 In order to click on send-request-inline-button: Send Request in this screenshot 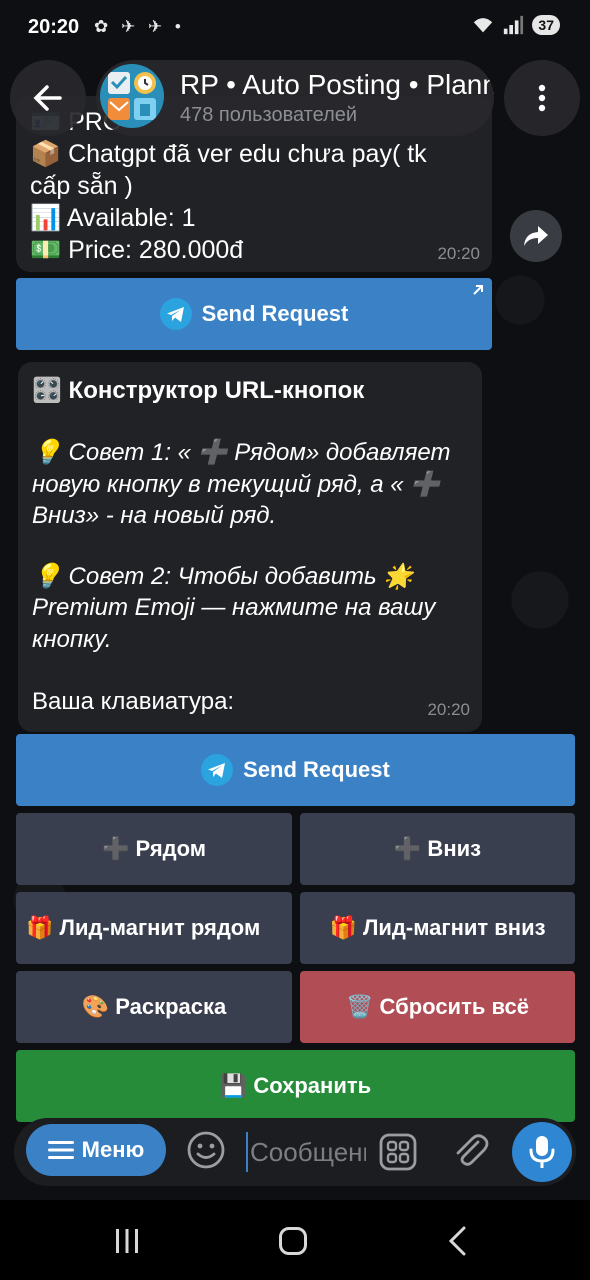, I will do `click(254, 314)`.